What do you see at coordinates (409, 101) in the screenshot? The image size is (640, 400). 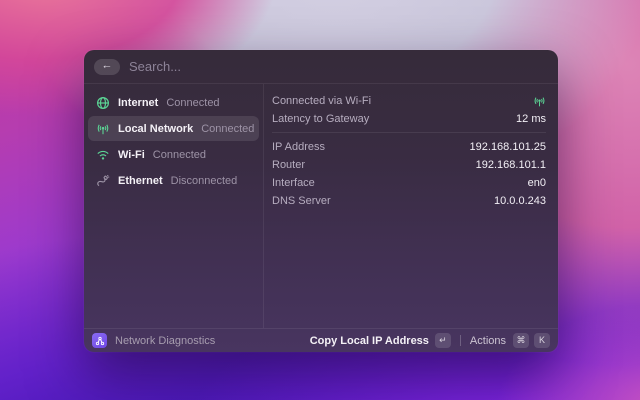 I see `detail-row-connection: Connected via Wi-Fi` at bounding box center [409, 101].